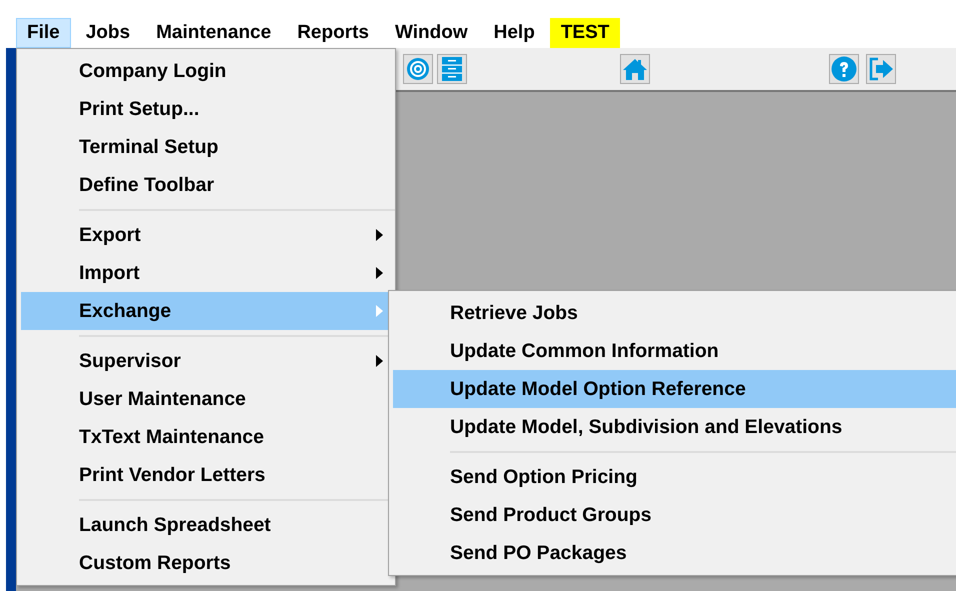 The width and height of the screenshot is (956, 591). I want to click on menu-item: Terminal Setup, so click(207, 147).